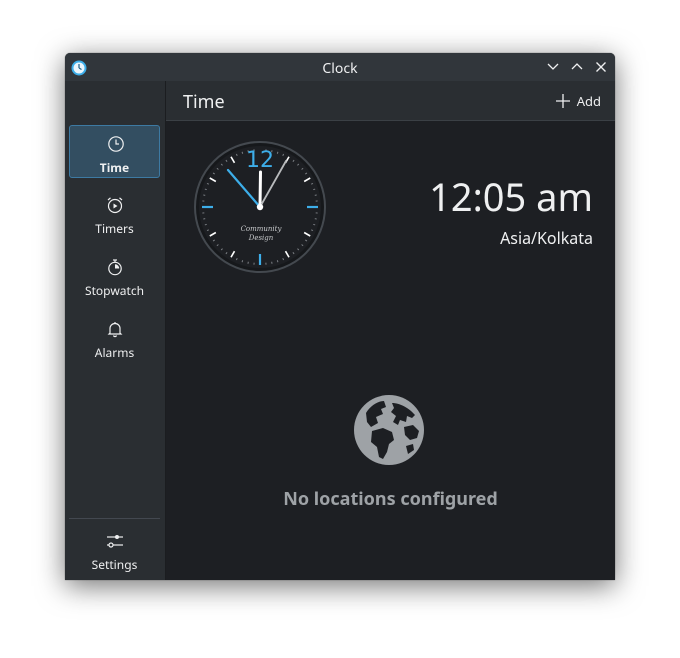 The image size is (680, 658). Describe the element at coordinates (114, 564) in the screenshot. I see `sidebar-item-label: Settings` at that location.